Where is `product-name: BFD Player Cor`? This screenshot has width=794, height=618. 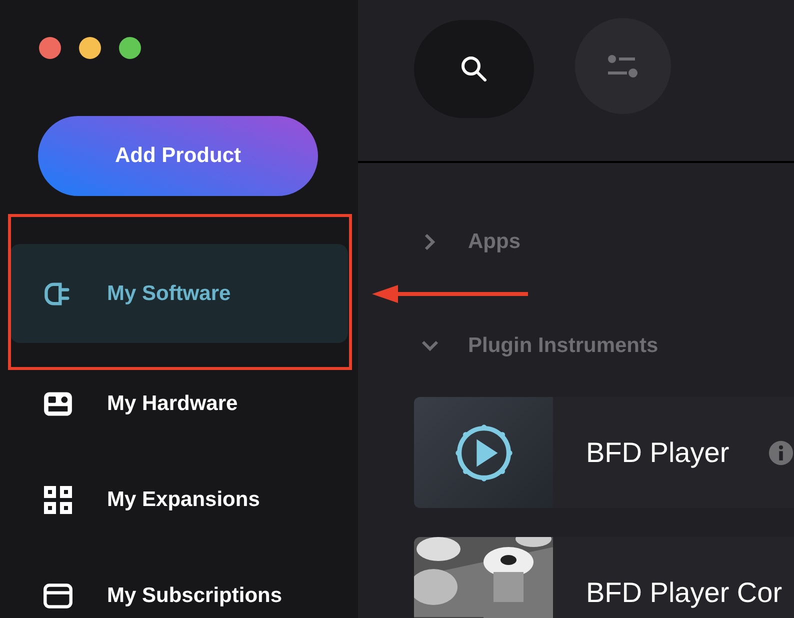
product-name: BFD Player Cor is located at coordinates (684, 592).